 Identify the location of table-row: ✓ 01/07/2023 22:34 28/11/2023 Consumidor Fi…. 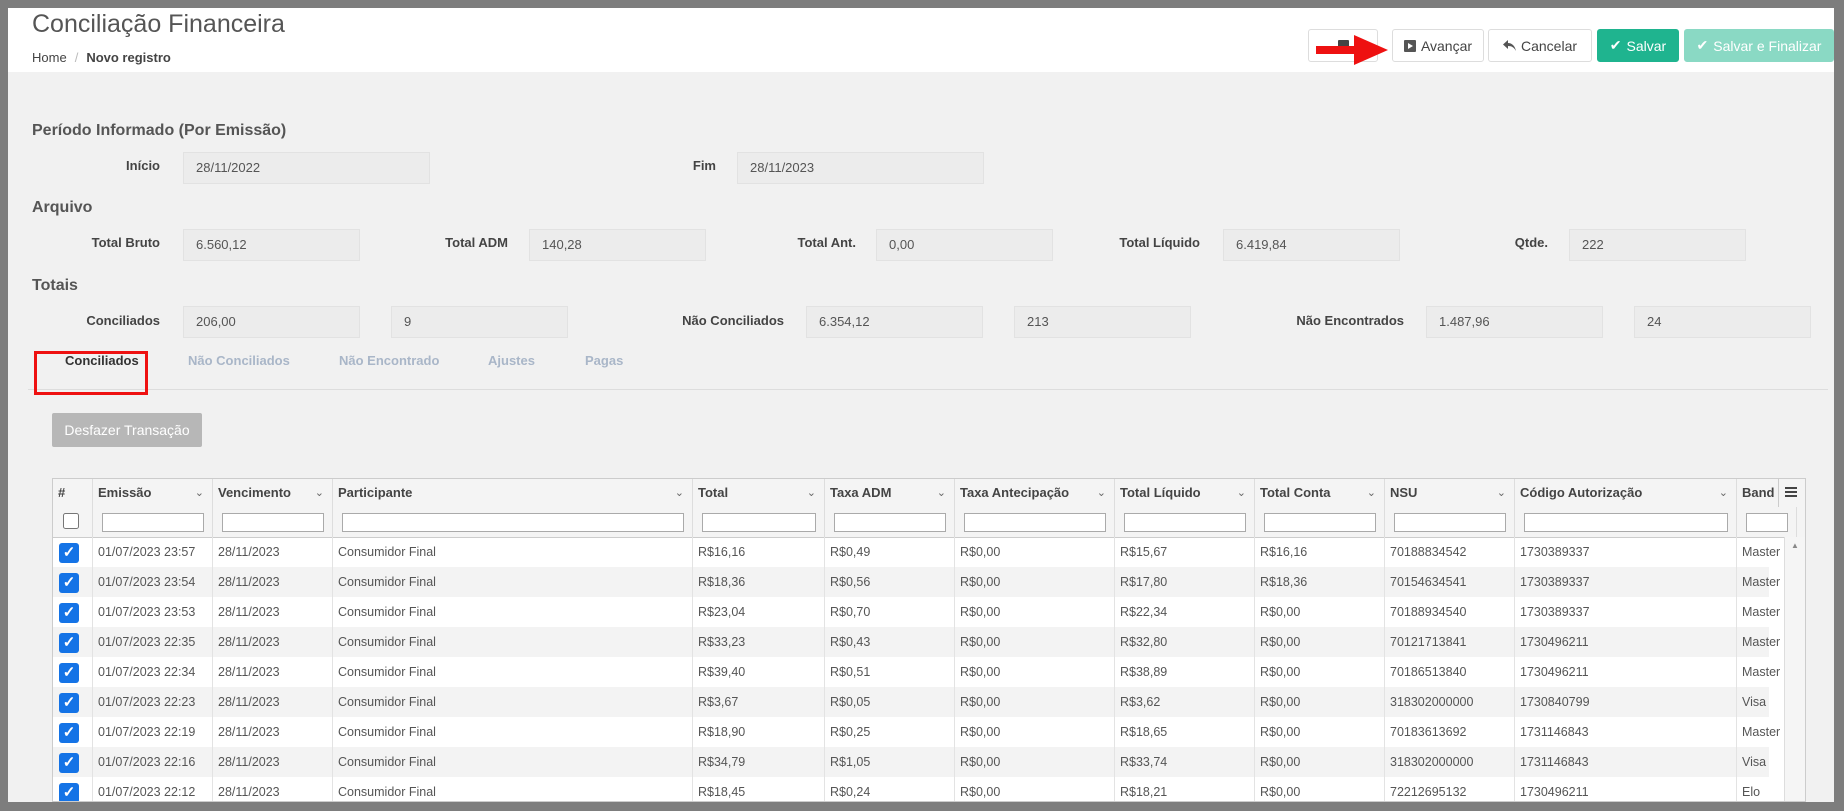
(925, 672).